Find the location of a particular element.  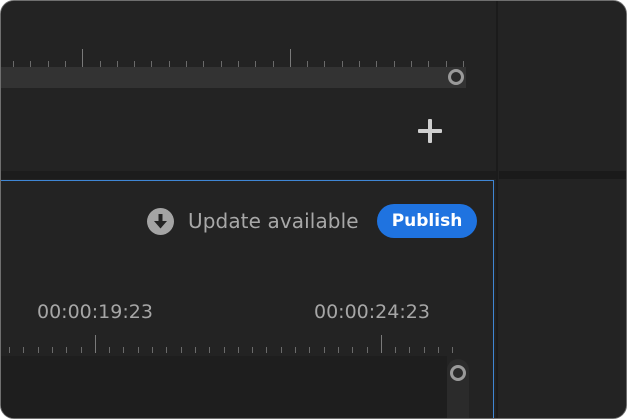

download-circle-icon is located at coordinates (160, 221).